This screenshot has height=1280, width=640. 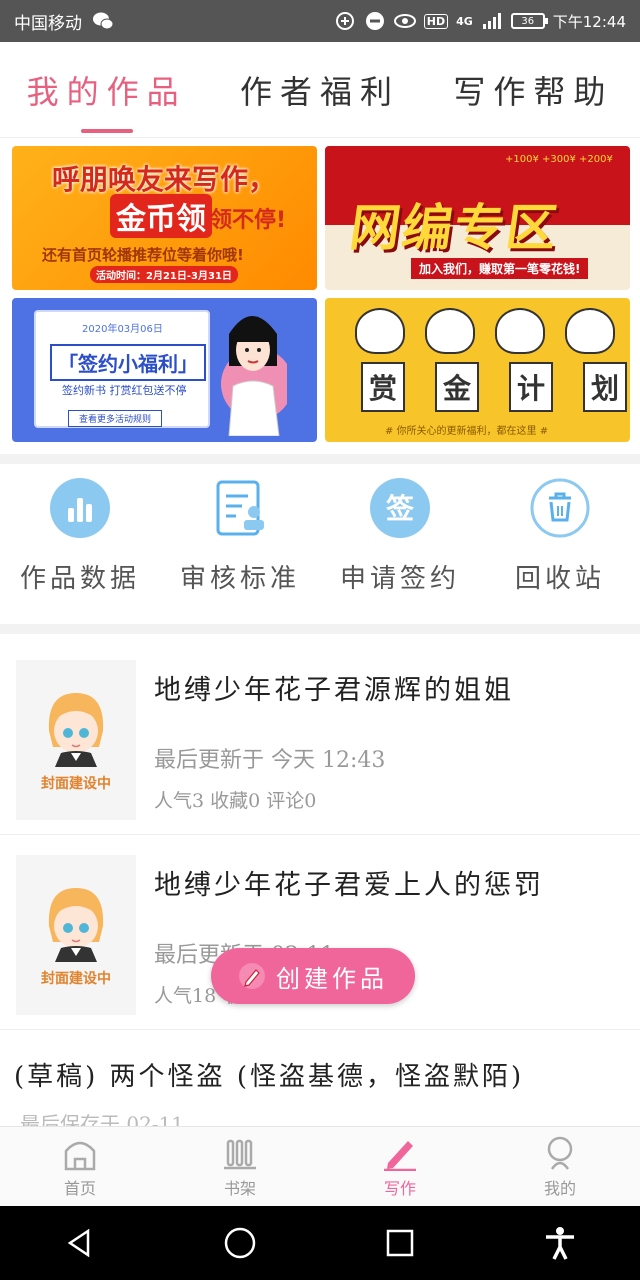 I want to click on accessibility-button, so click(x=560, y=1243).